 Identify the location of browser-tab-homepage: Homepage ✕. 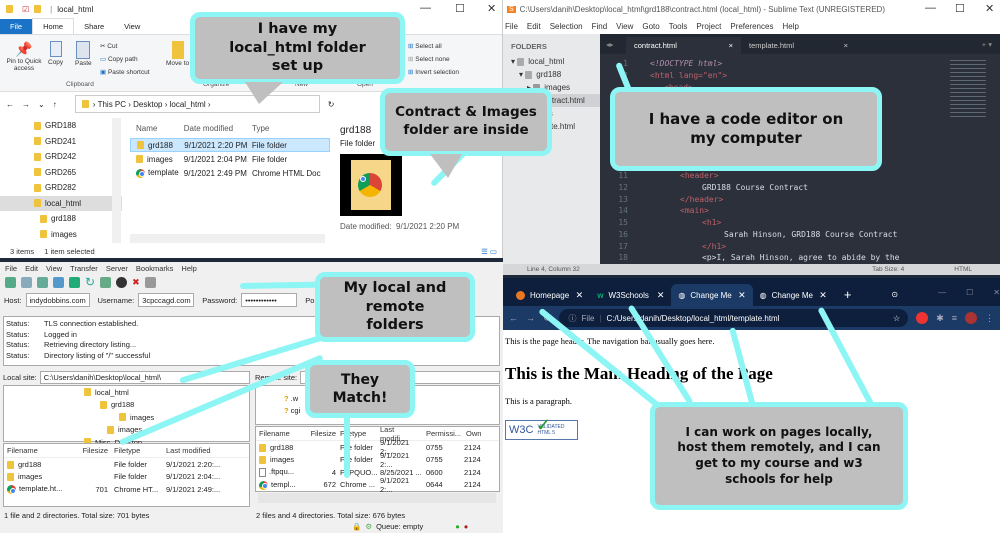
(549, 295).